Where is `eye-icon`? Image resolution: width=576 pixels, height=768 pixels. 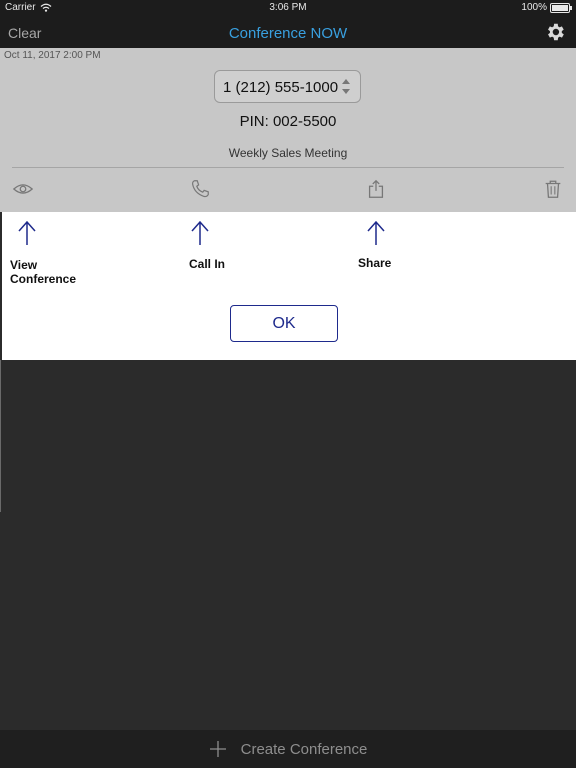 eye-icon is located at coordinates (23, 189).